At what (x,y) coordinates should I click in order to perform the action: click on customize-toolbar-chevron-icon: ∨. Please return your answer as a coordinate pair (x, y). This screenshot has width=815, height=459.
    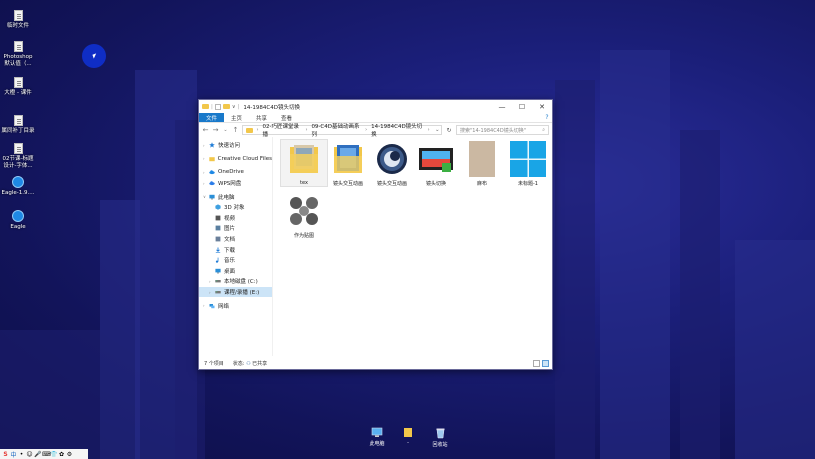
    Looking at the image, I should click on (234, 107).